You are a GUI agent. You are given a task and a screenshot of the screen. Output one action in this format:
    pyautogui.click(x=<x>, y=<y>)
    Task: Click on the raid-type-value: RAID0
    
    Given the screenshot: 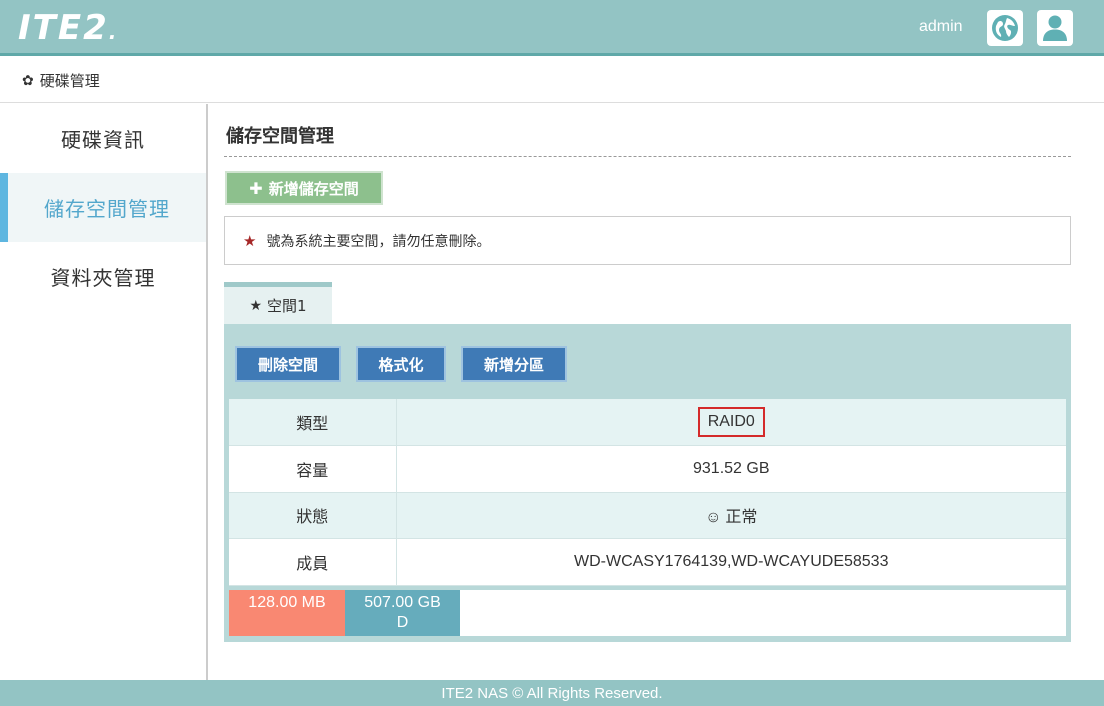 What is the action you would take?
    pyautogui.click(x=731, y=422)
    